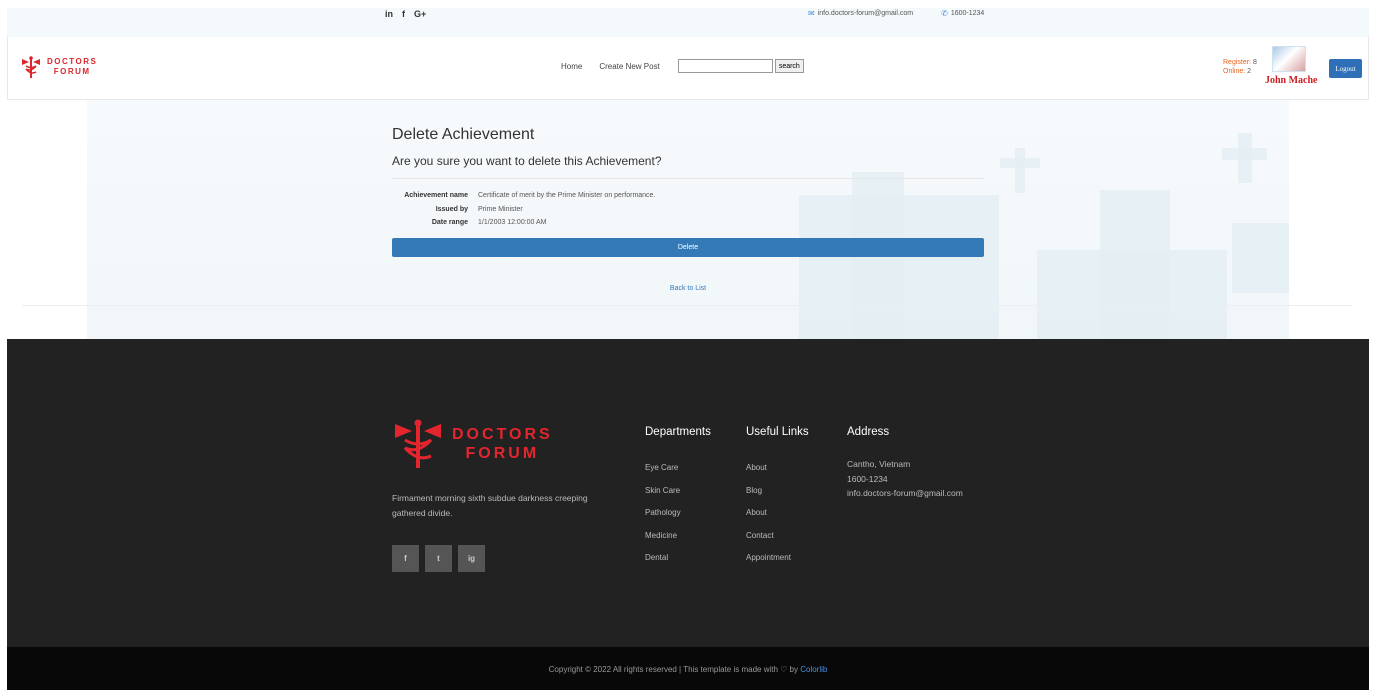 The width and height of the screenshot is (1373, 690). Describe the element at coordinates (1291, 80) in the screenshot. I see `user-name: John Mache` at that location.